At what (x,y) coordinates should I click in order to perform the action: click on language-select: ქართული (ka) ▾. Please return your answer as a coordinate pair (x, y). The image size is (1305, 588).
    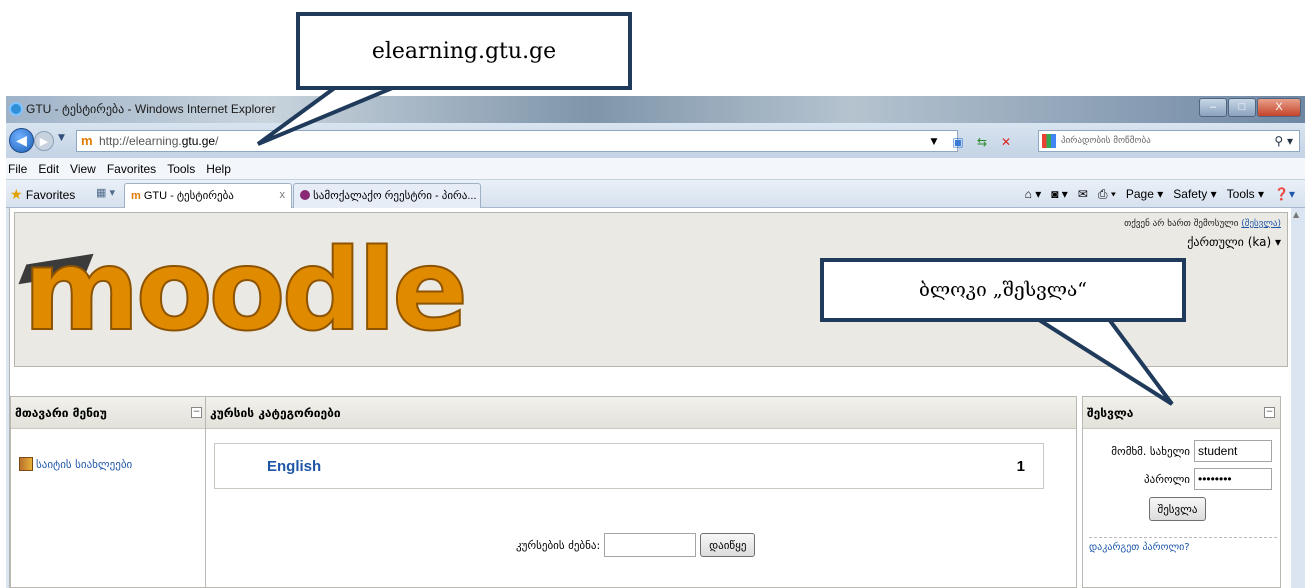
    Looking at the image, I should click on (1234, 242).